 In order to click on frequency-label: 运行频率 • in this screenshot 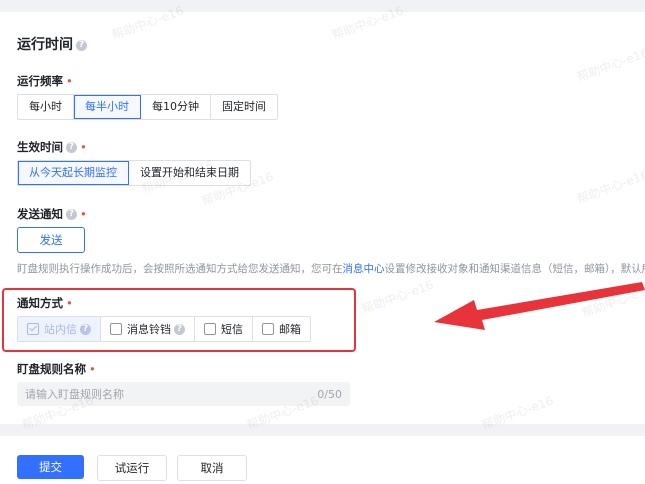, I will do `click(45, 81)`.